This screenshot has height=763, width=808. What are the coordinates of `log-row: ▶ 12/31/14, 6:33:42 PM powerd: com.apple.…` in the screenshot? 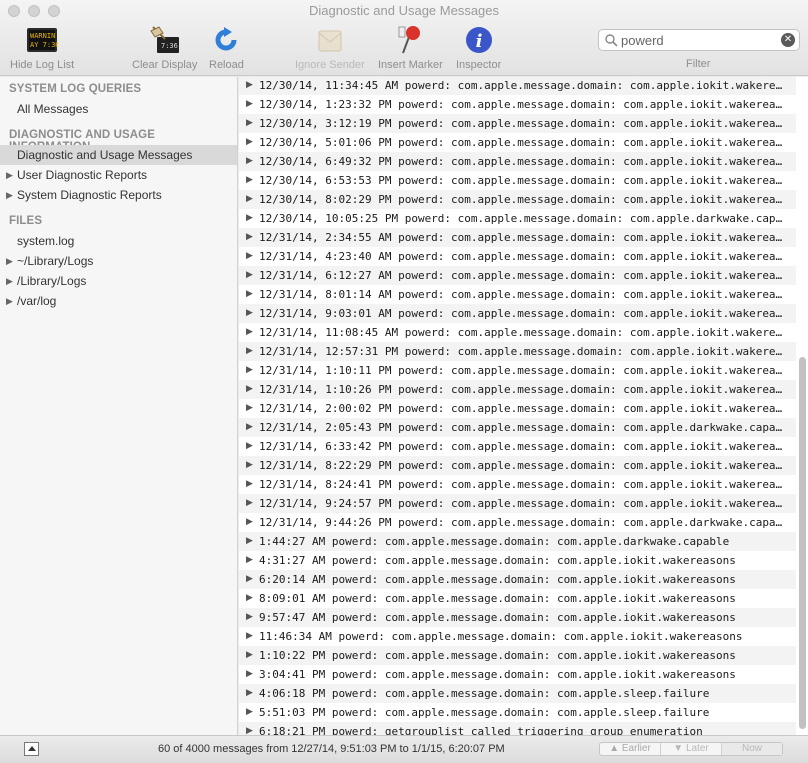 It's located at (517, 446).